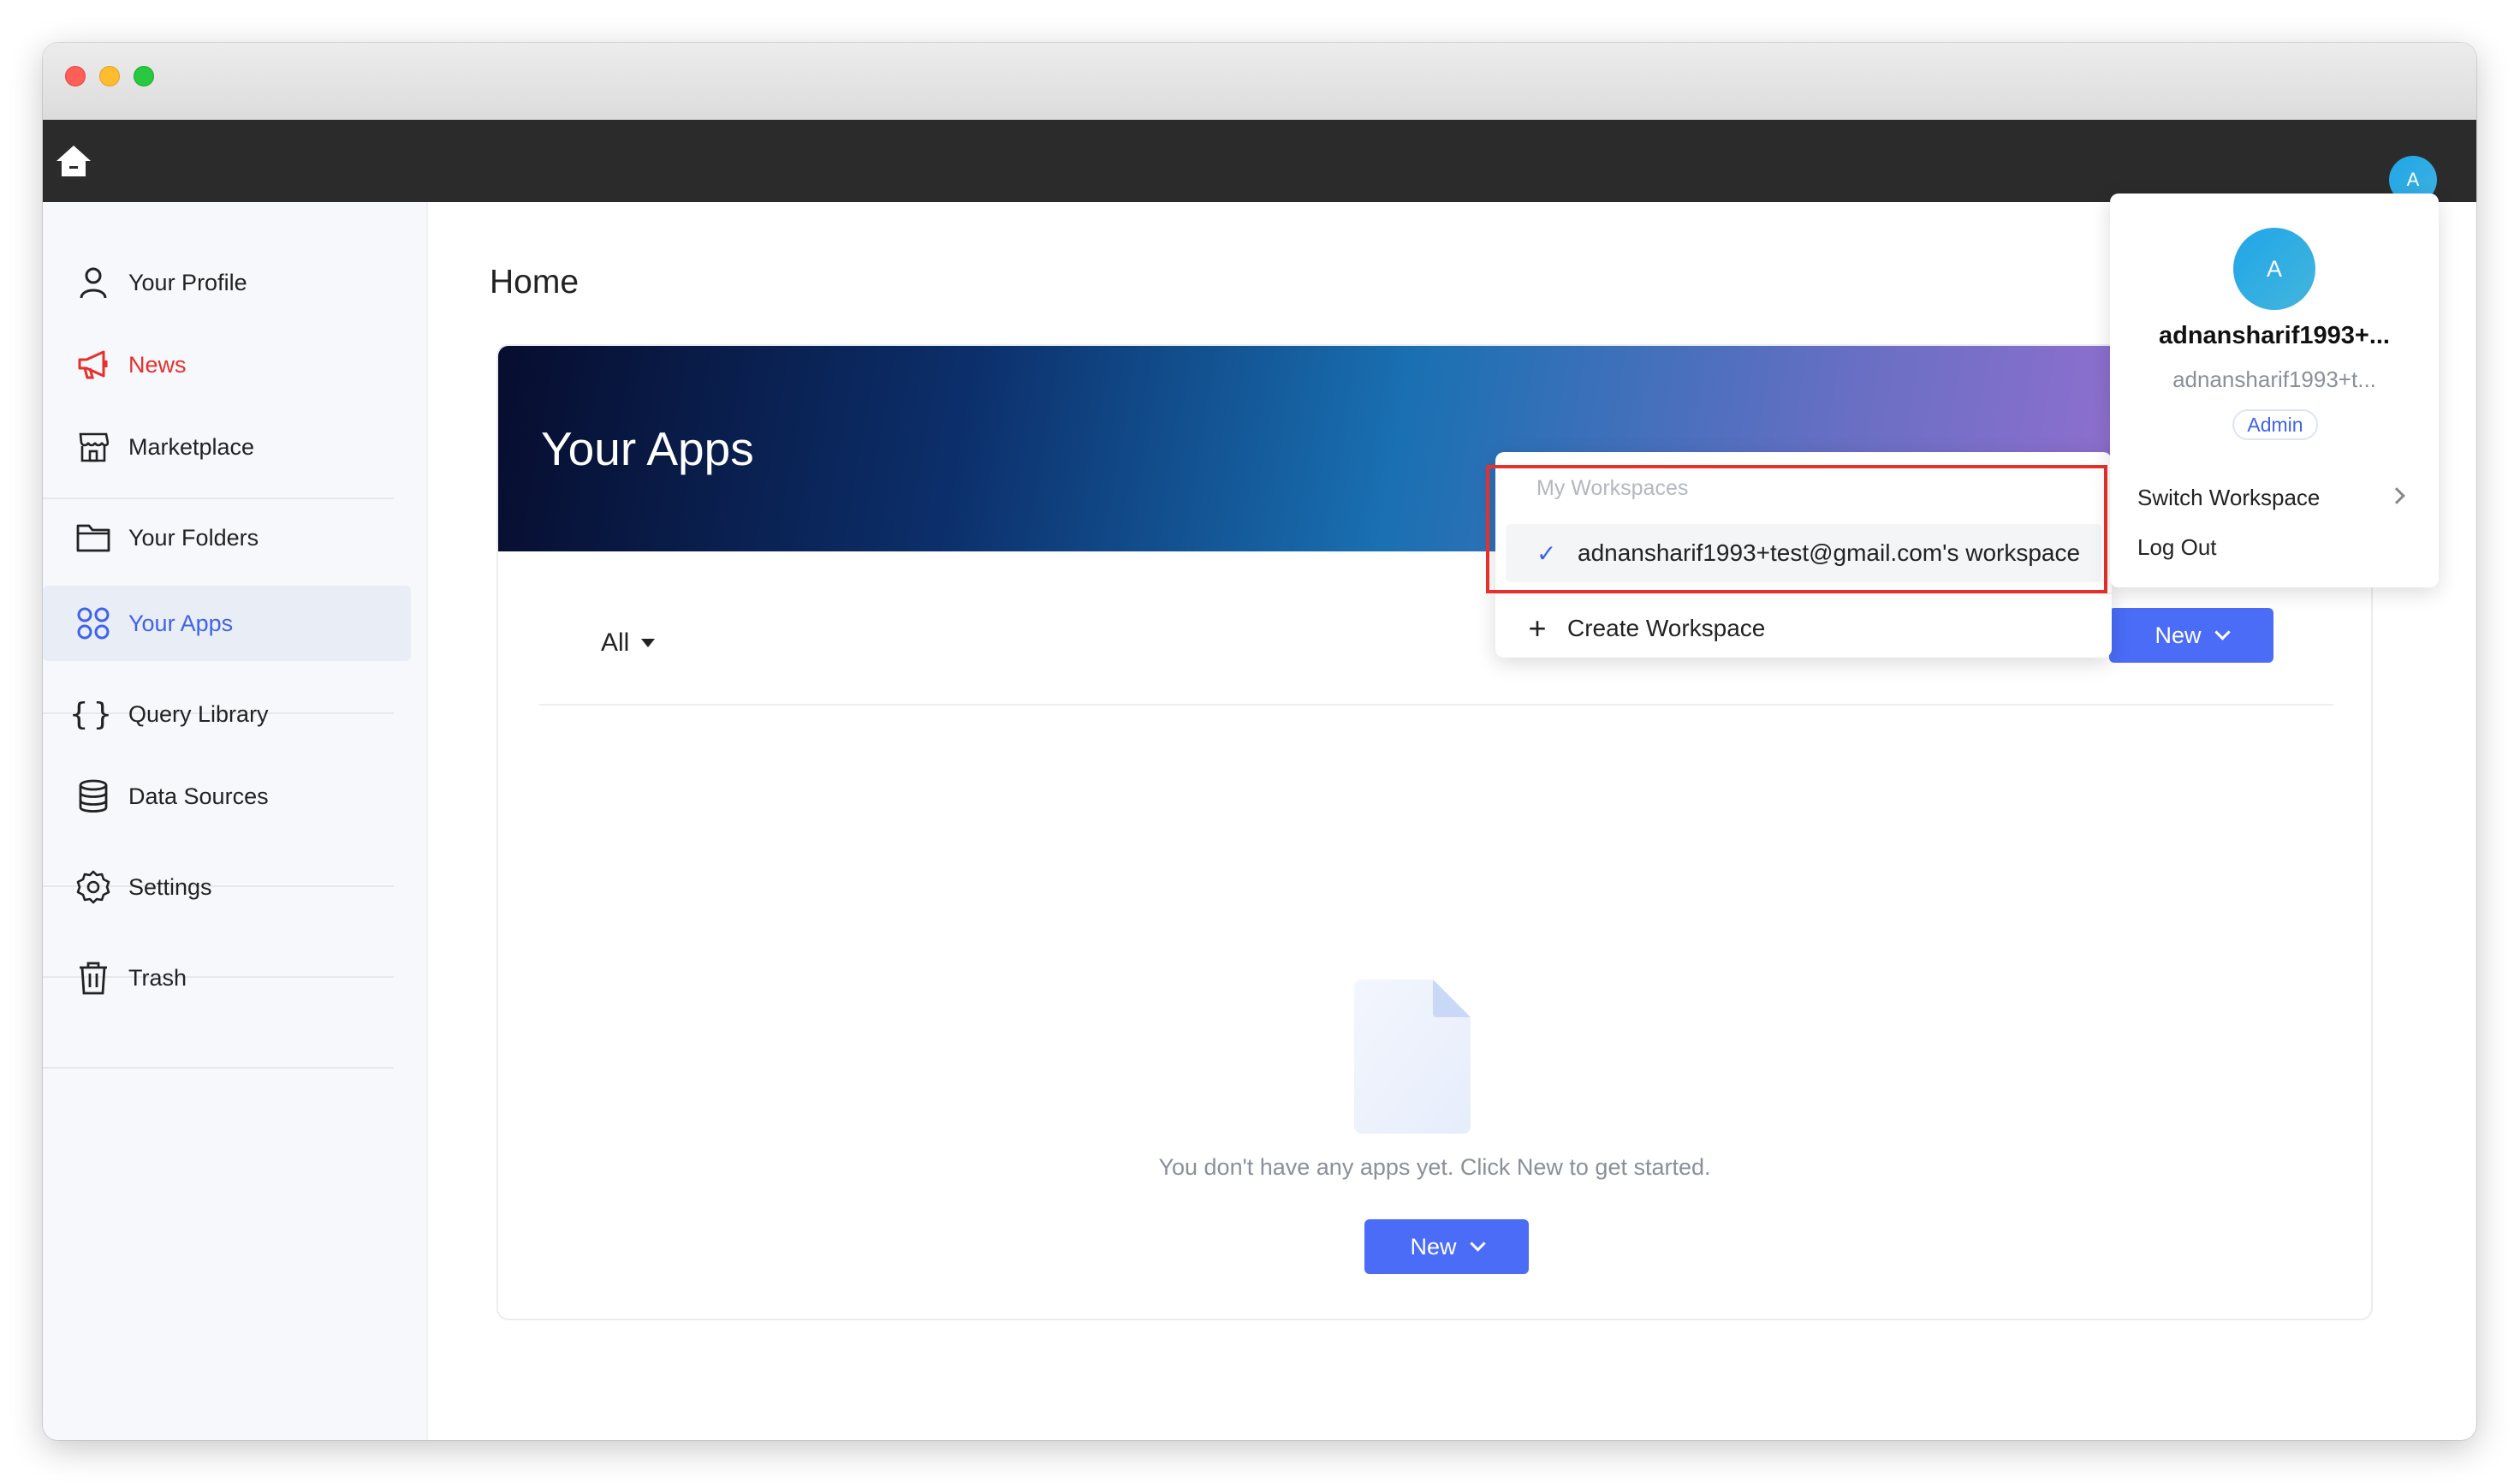 The height and width of the screenshot is (1483, 2520). What do you see at coordinates (2228, 498) in the screenshot?
I see `switch-workspace-item: Switch Workspace` at bounding box center [2228, 498].